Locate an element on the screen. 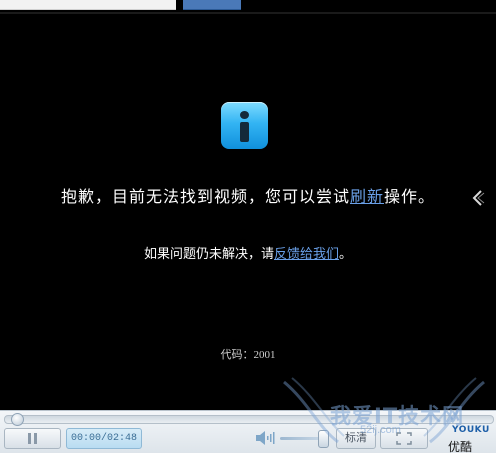 The width and height of the screenshot is (496, 453). volume-icon is located at coordinates (265, 438).